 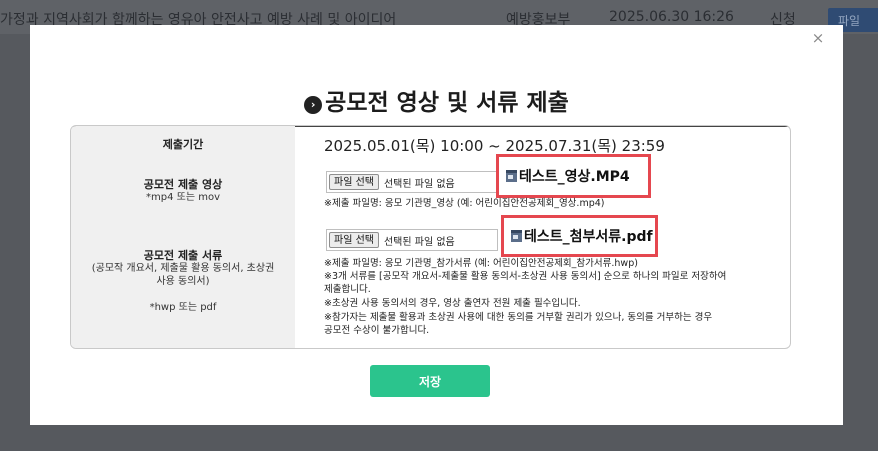 What do you see at coordinates (377, 330) in the screenshot?
I see `docs-note-line: 공모전 수상이 불가합니다.` at bounding box center [377, 330].